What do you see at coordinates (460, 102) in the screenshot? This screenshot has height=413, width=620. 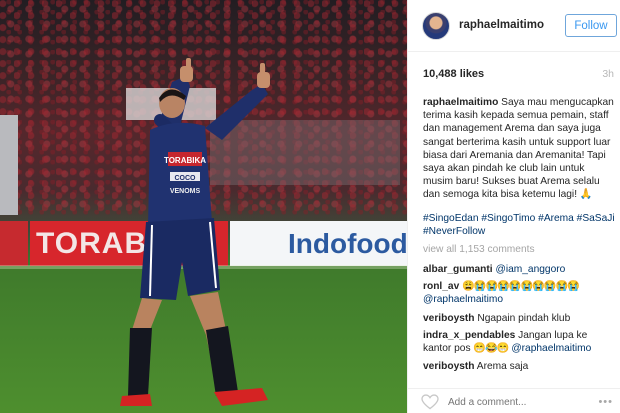 I see `caption-username: raphaelmaitimo` at bounding box center [460, 102].